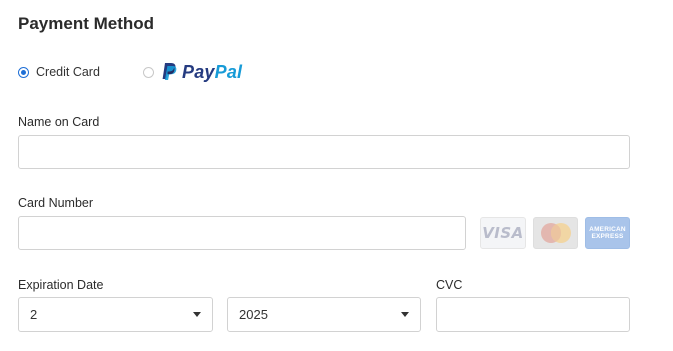 This screenshot has height=351, width=673. What do you see at coordinates (253, 314) in the screenshot?
I see `expiration-year-value: 2025` at bounding box center [253, 314].